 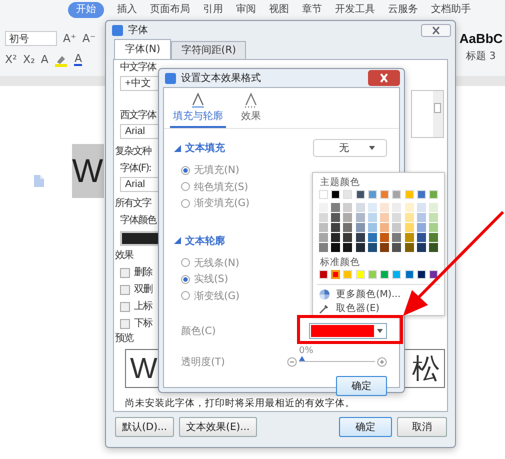 What do you see at coordinates (292, 362) in the screenshot?
I see `minus-icon` at bounding box center [292, 362].